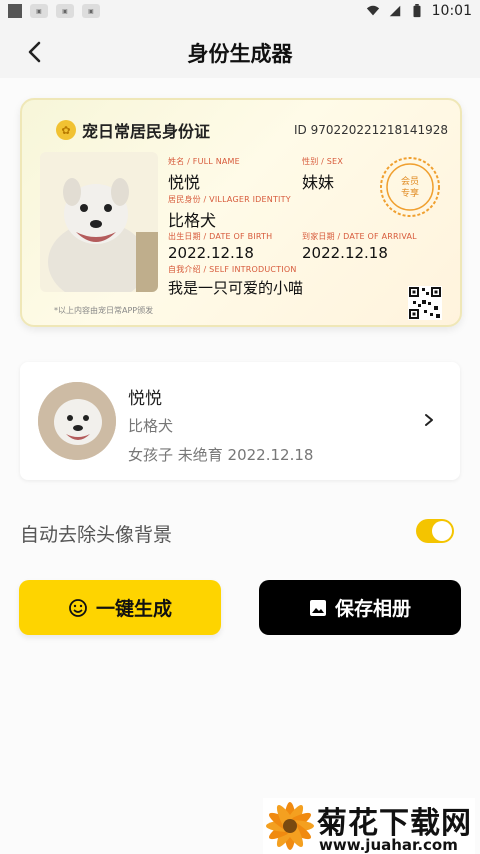 Image resolution: width=480 pixels, height=854 pixels. I want to click on card-header: ✿ 宠日常居民身份证, so click(133, 130).